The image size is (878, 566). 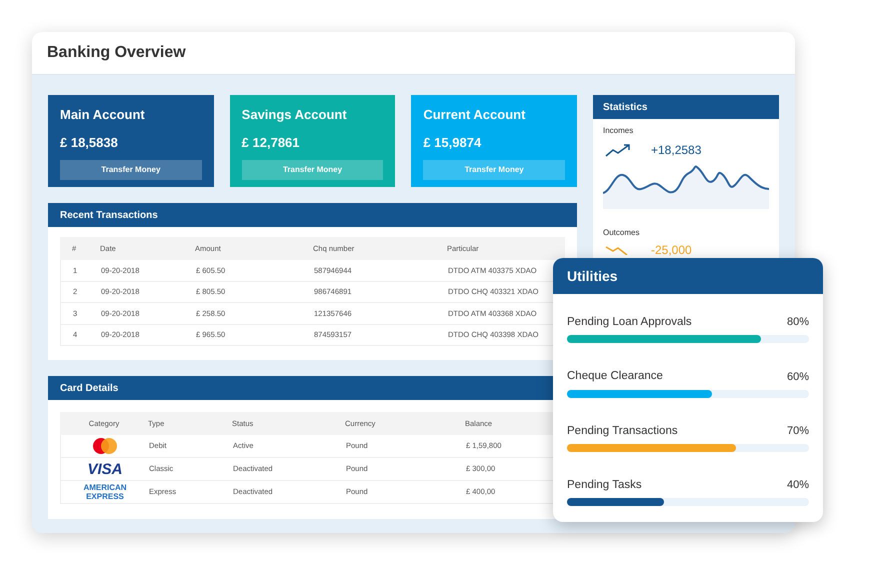 What do you see at coordinates (109, 215) in the screenshot?
I see `panel-title: Recent Transactions` at bounding box center [109, 215].